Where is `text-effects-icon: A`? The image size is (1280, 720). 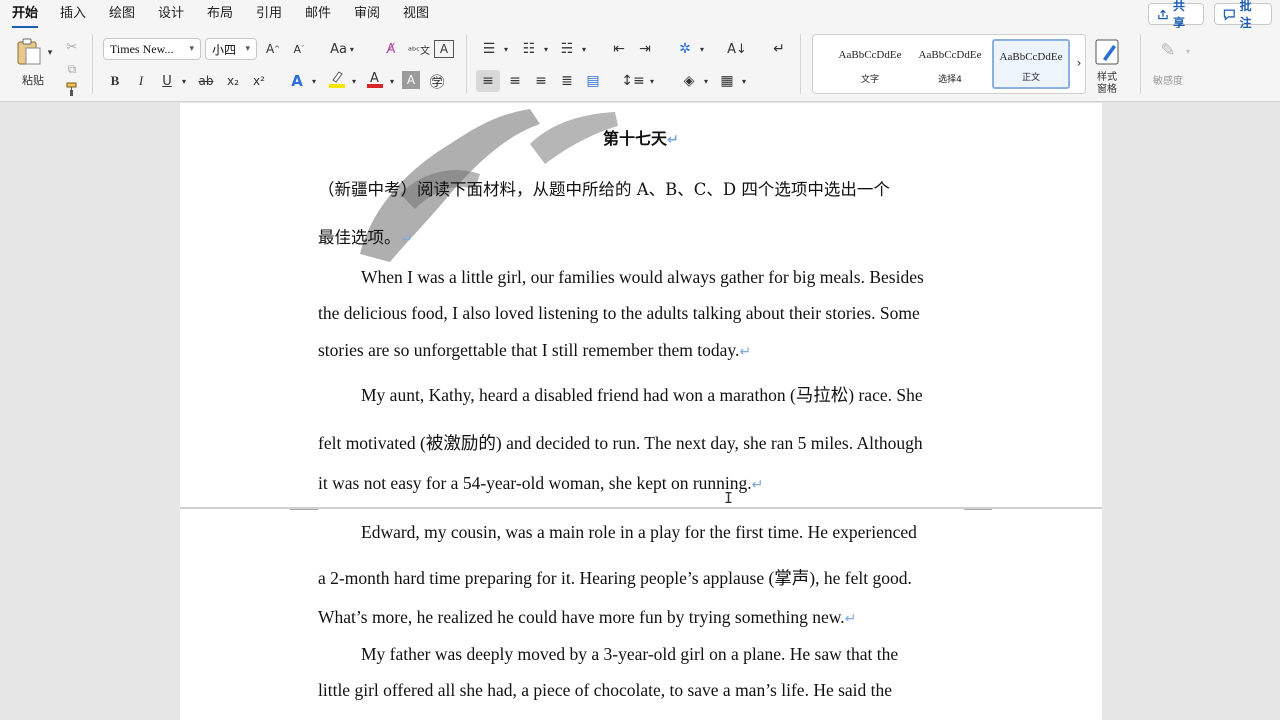
text-effects-icon: A is located at coordinates (297, 81).